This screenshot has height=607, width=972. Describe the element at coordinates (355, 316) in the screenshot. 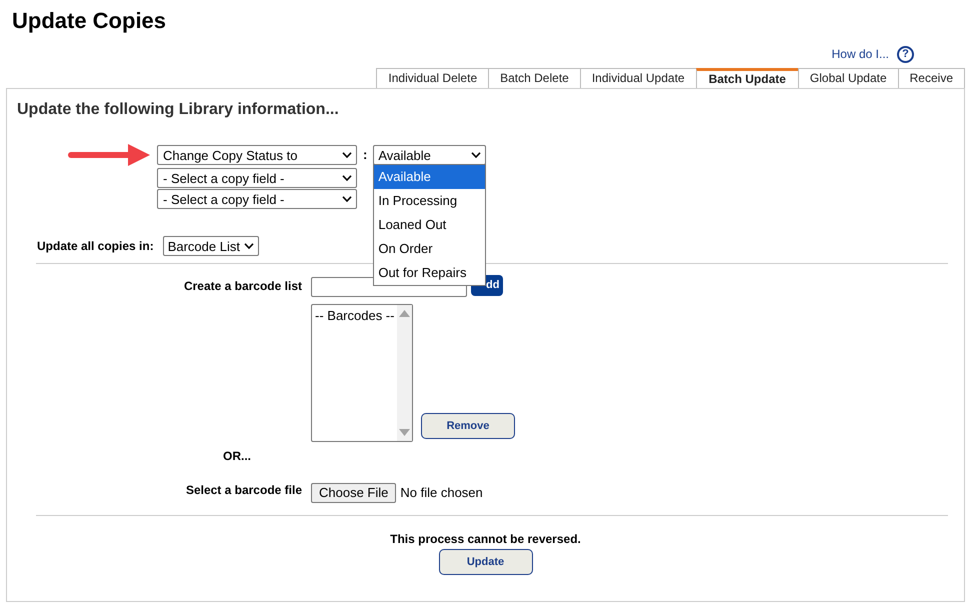

I see `list-placeholder: -- Barcodes --` at that location.